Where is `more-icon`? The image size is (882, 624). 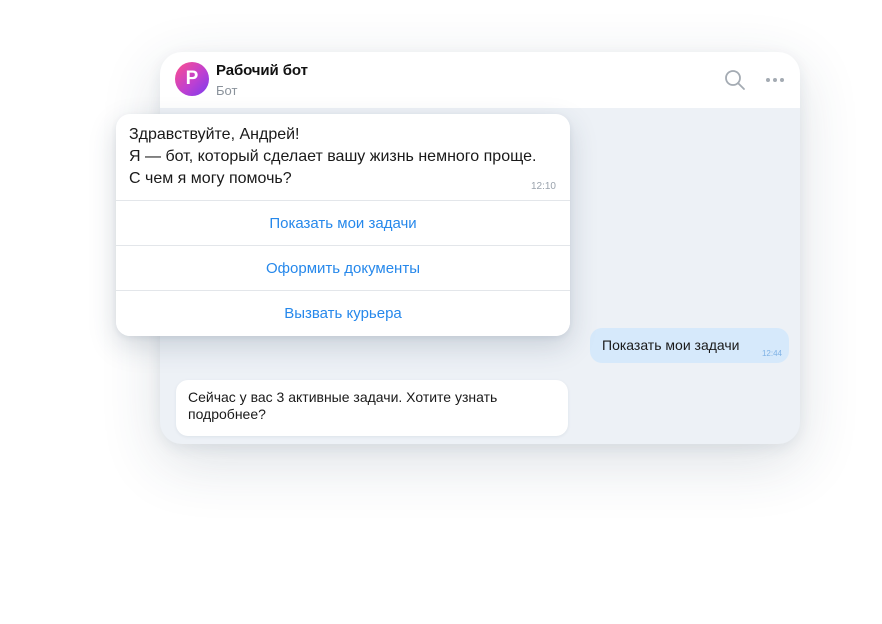
more-icon is located at coordinates (775, 80).